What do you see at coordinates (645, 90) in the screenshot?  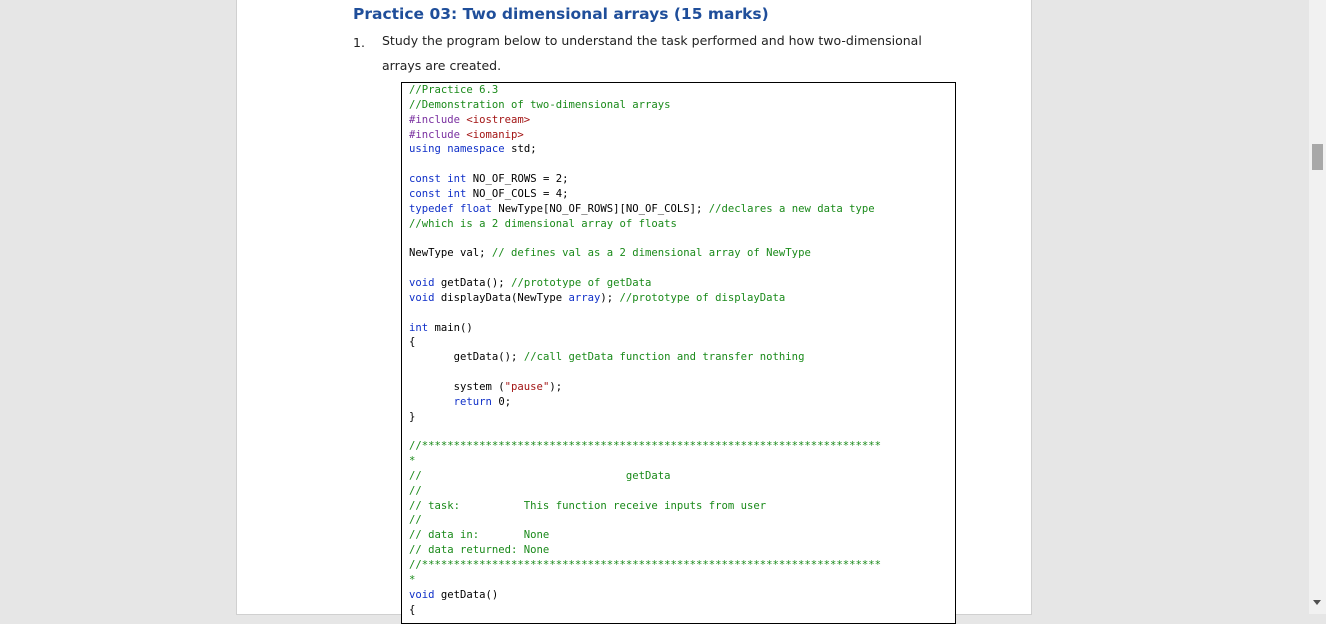 I see `code-line: //Practice 6.3` at bounding box center [645, 90].